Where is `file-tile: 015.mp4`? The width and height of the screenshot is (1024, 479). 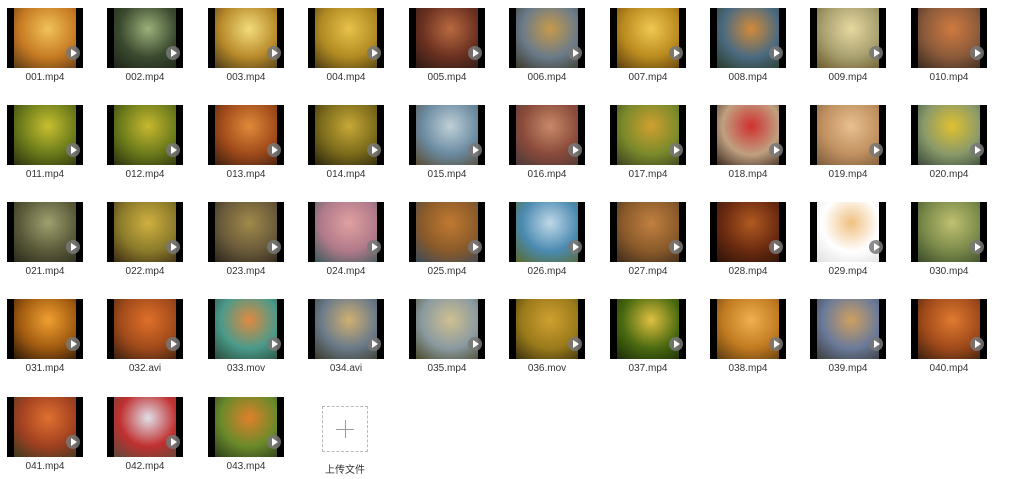 file-tile: 015.mp4 is located at coordinates (447, 145).